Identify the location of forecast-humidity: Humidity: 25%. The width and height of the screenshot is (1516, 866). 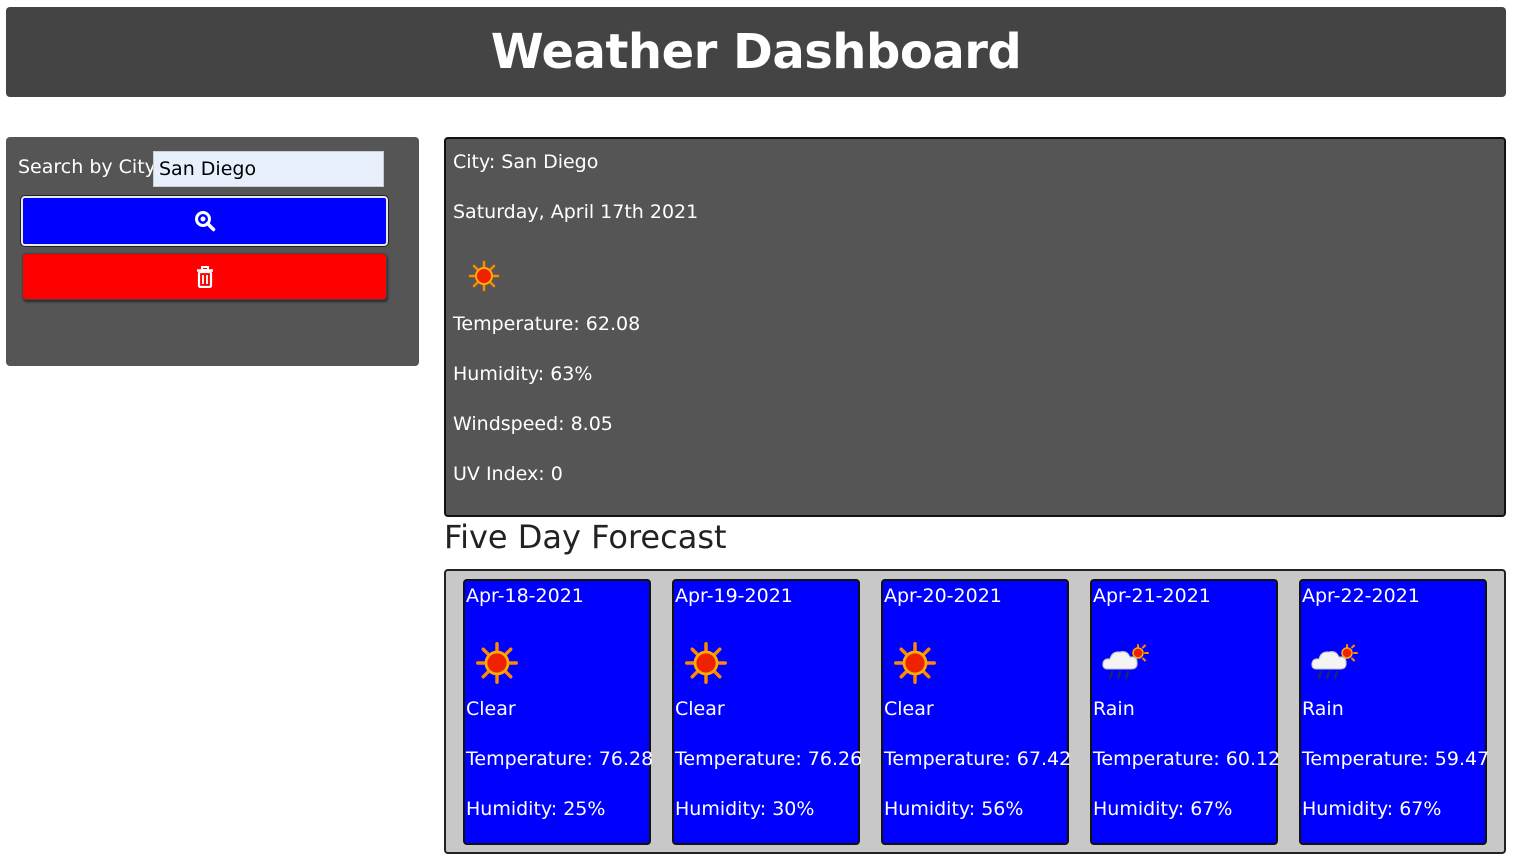
(536, 809).